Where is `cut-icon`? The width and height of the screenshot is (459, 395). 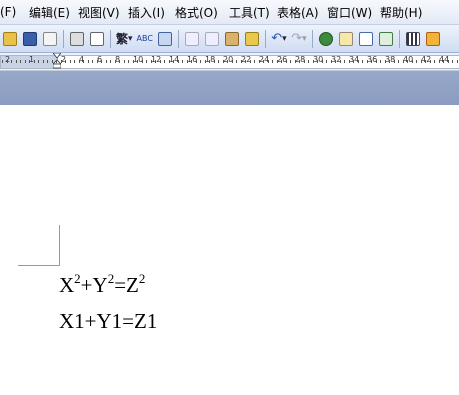
cut-icon is located at coordinates (192, 39).